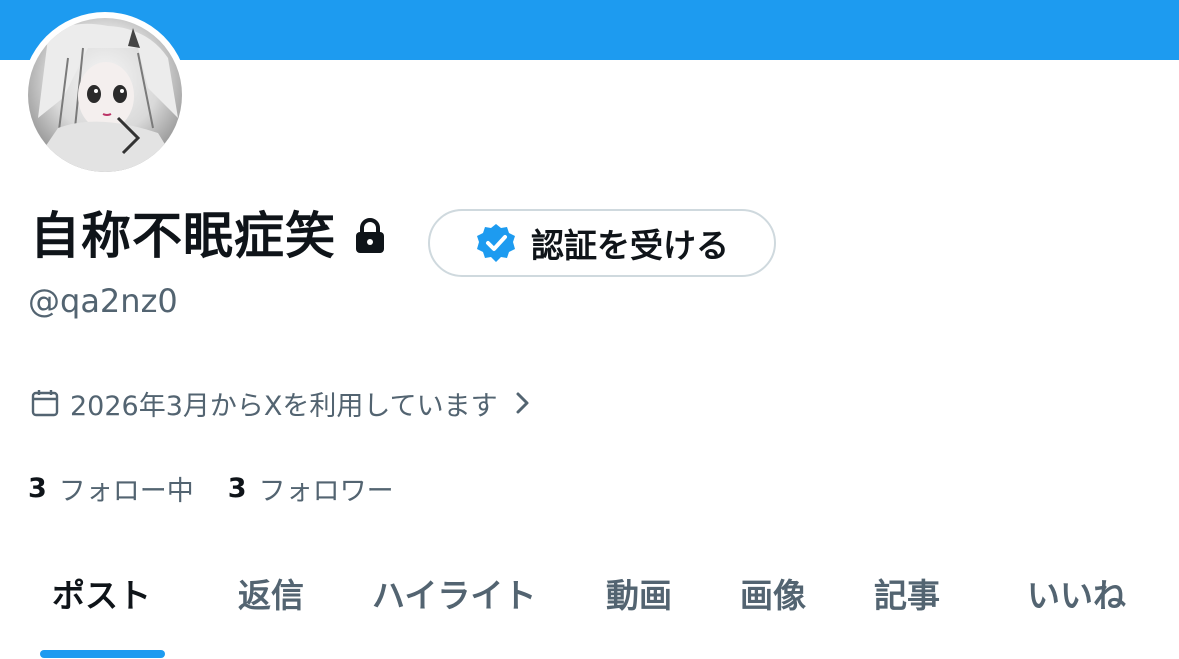  I want to click on following-count: 3, so click(37, 488).